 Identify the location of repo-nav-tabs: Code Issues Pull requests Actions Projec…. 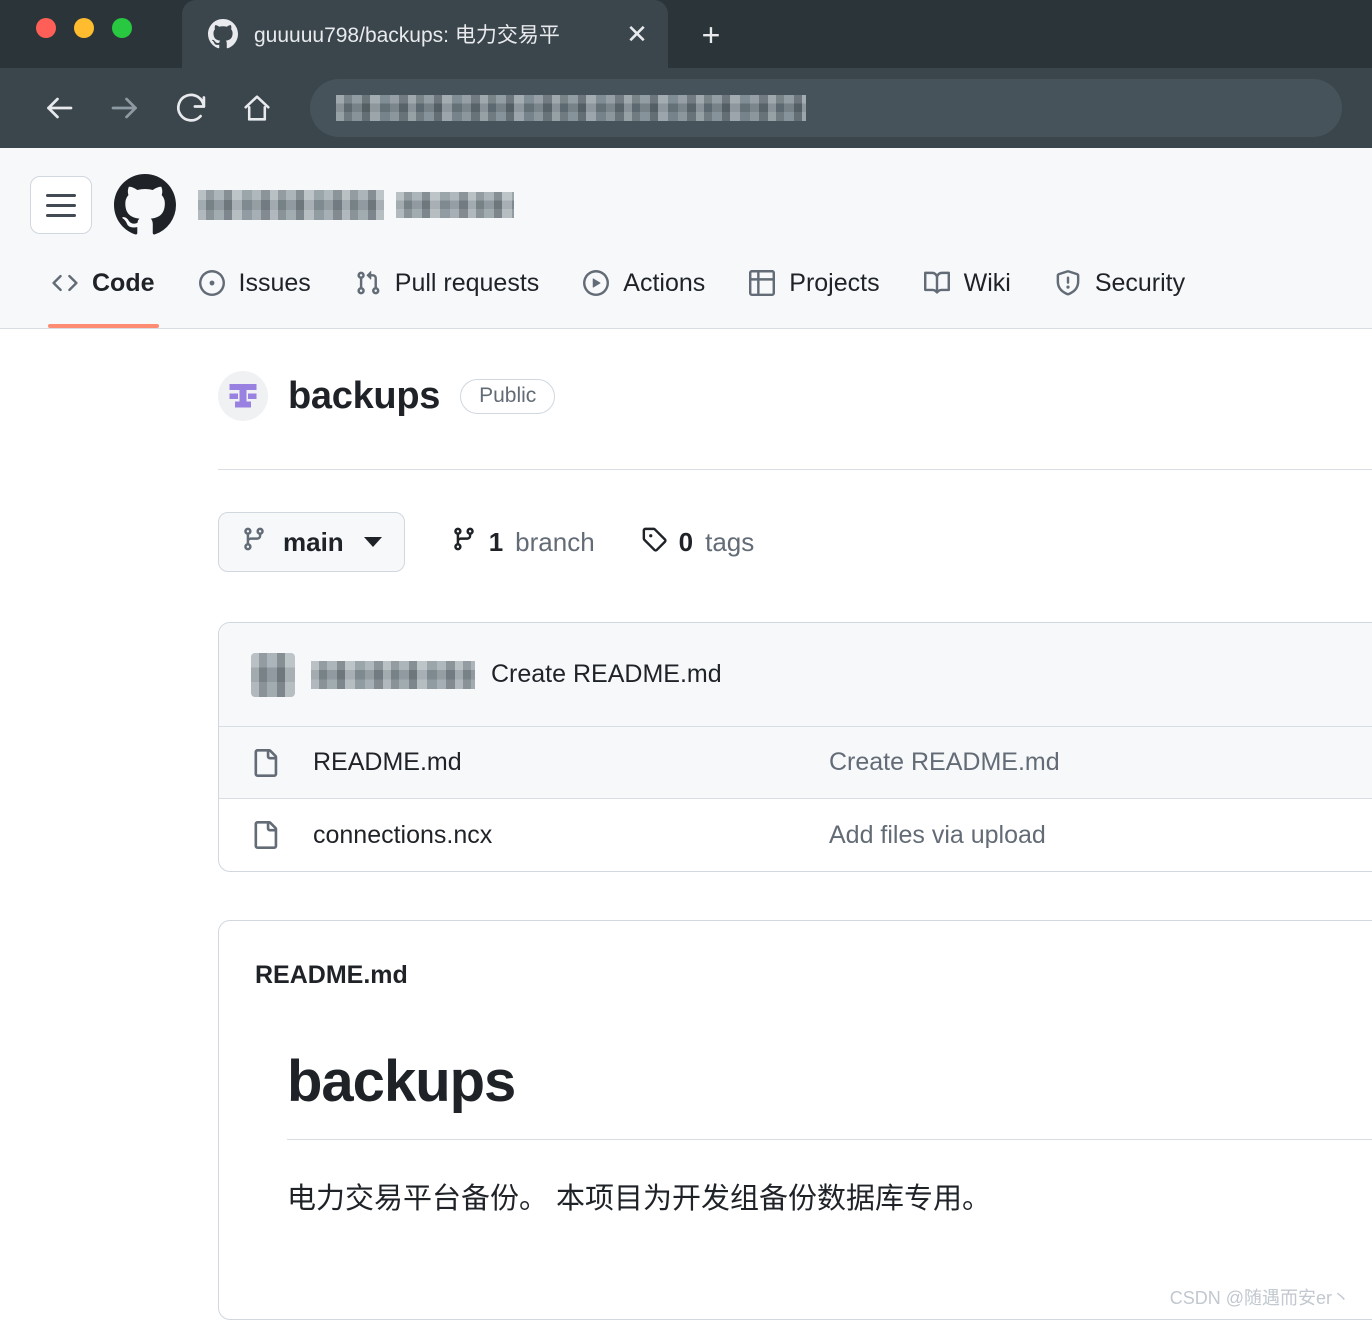
(686, 293).